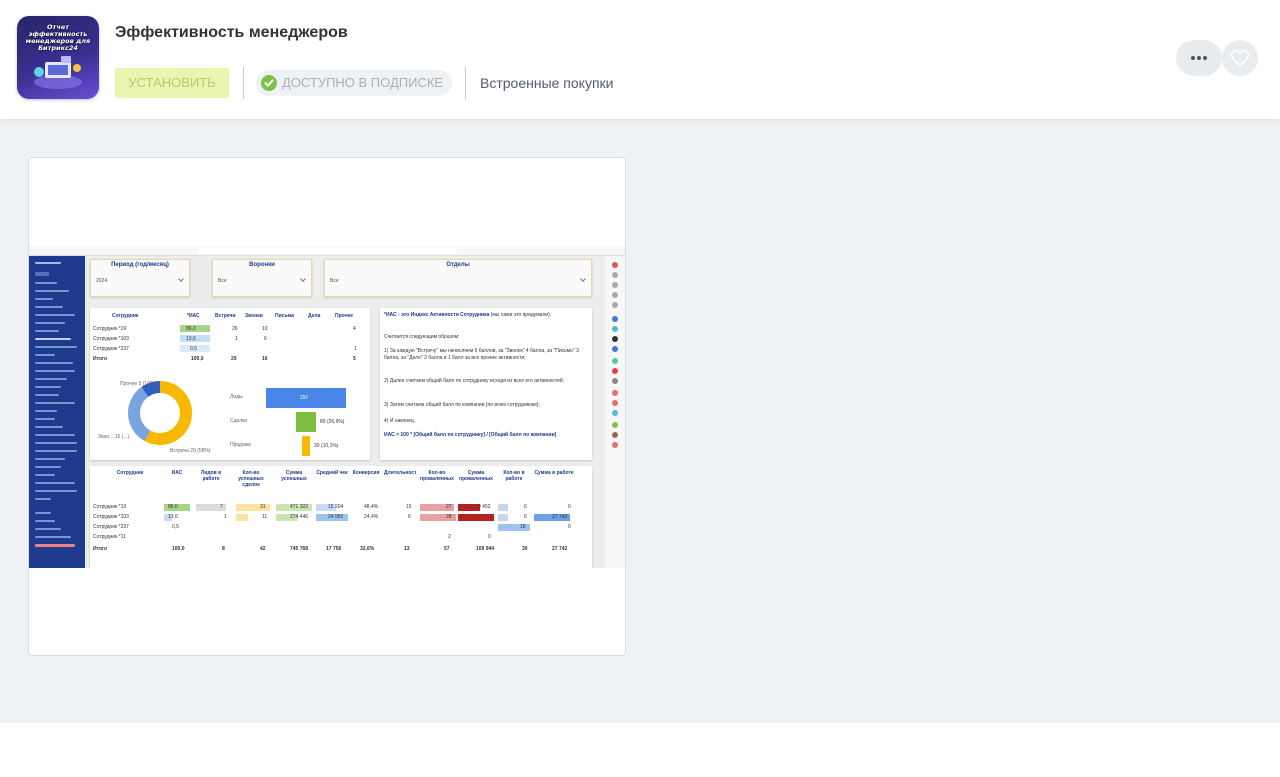 This screenshot has width=1280, height=777. Describe the element at coordinates (449, 507) in the screenshot. I see `table-cell: 27` at that location.